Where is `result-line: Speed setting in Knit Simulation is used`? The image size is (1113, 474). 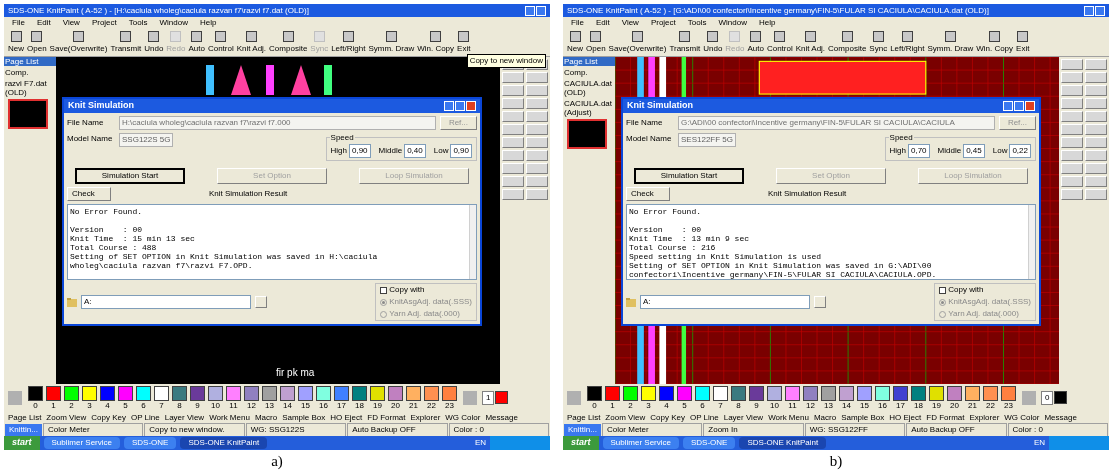 result-line: Speed setting in Knit Simulation is used is located at coordinates (726, 256).